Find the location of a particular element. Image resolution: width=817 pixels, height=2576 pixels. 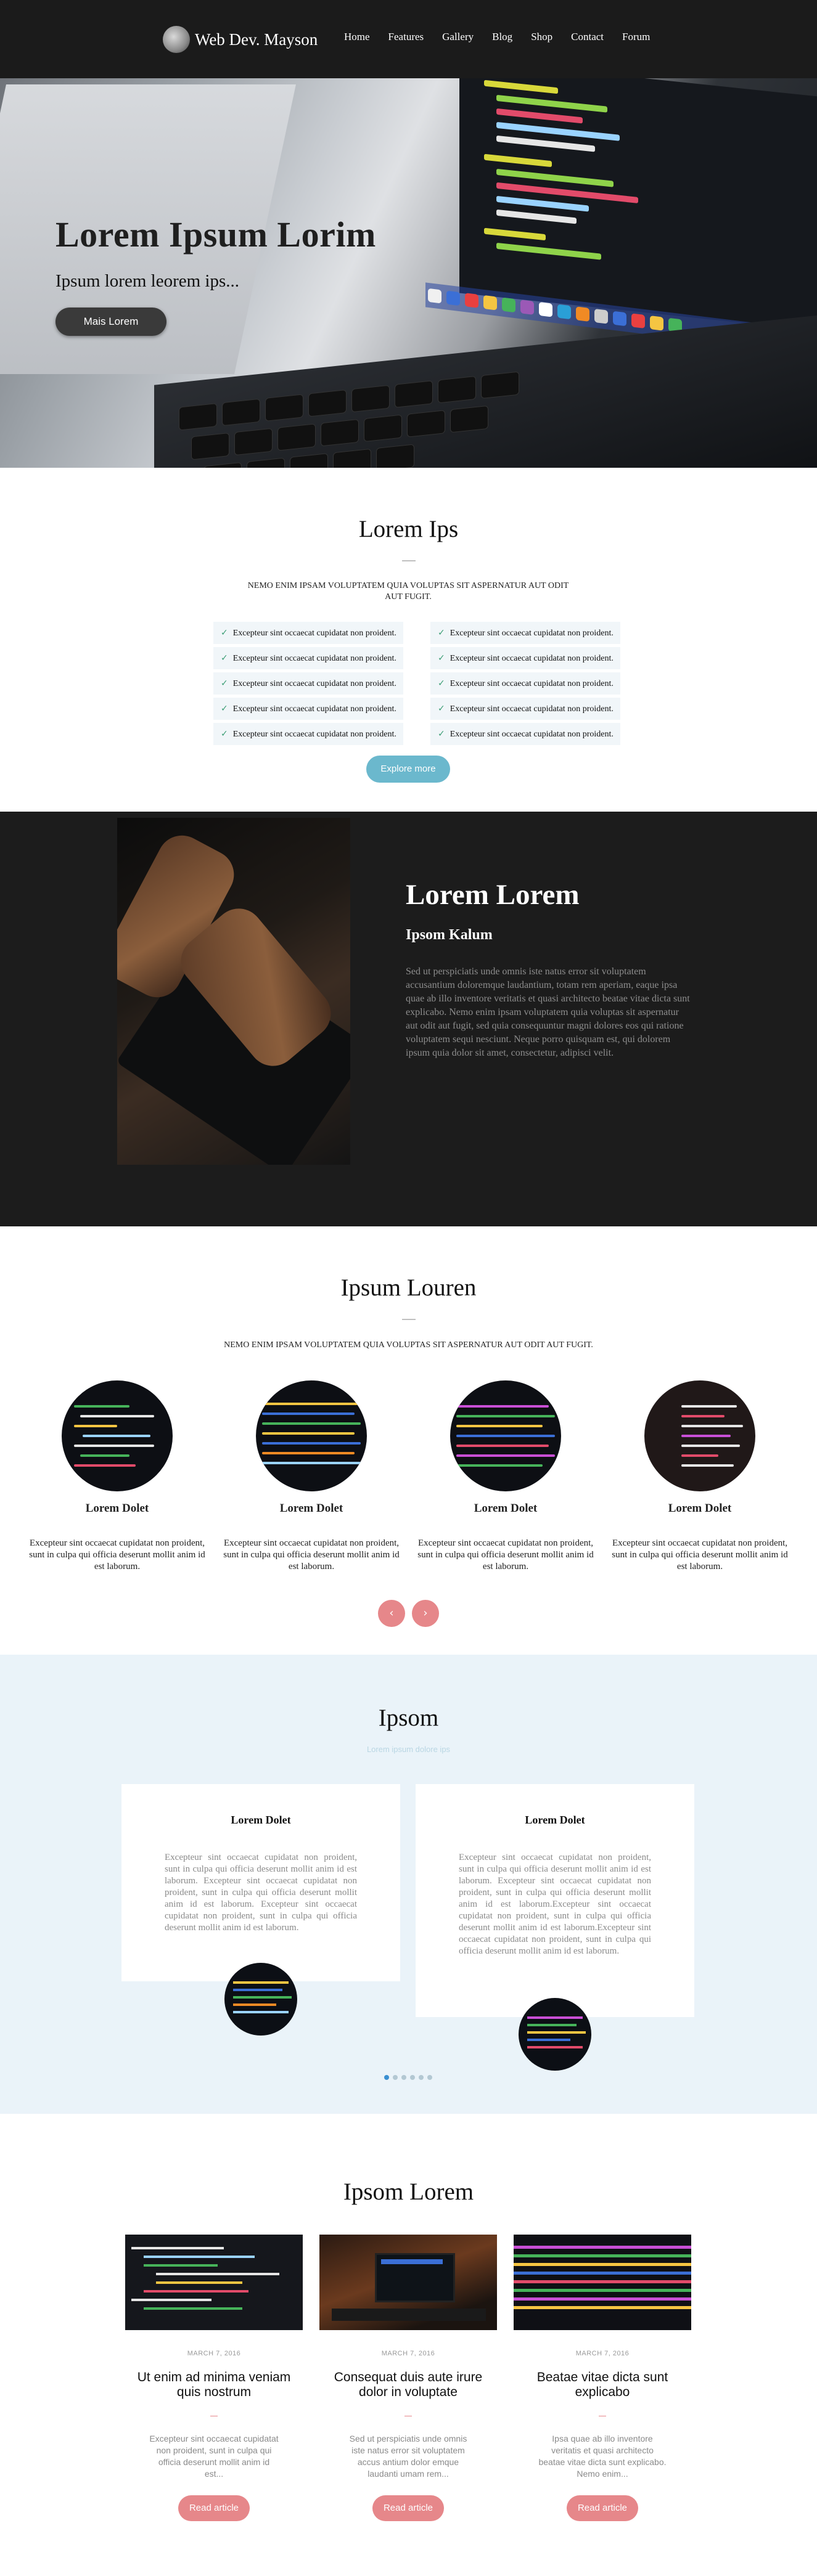

post-title: Beatae vitae dicta sunt explicabo is located at coordinates (602, 2385).